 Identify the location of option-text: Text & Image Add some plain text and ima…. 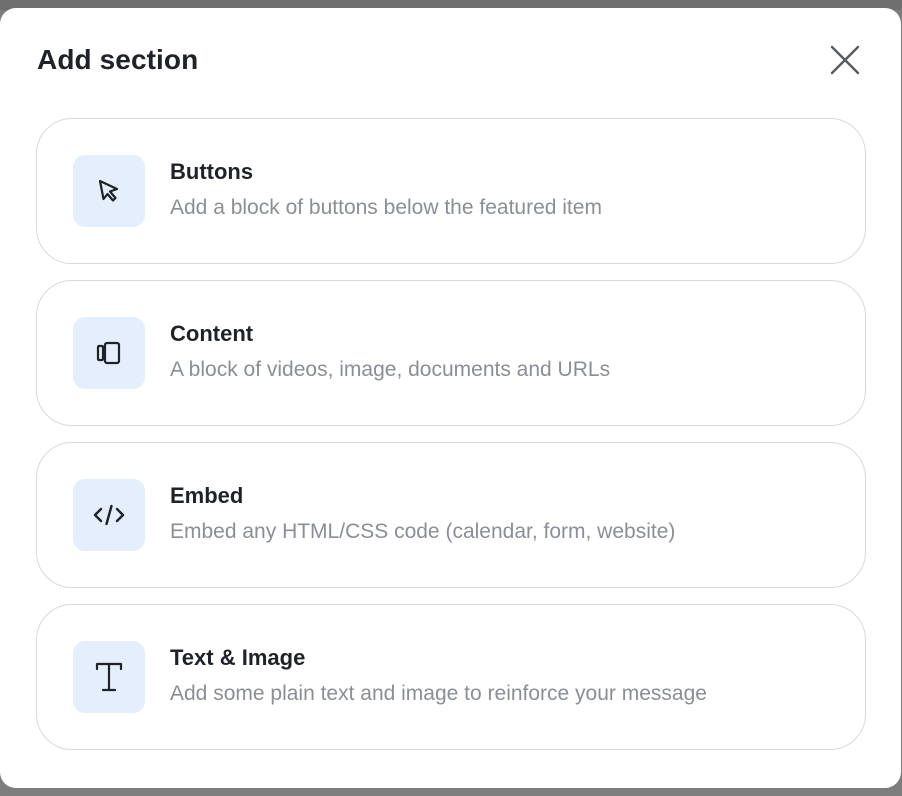
(507, 675).